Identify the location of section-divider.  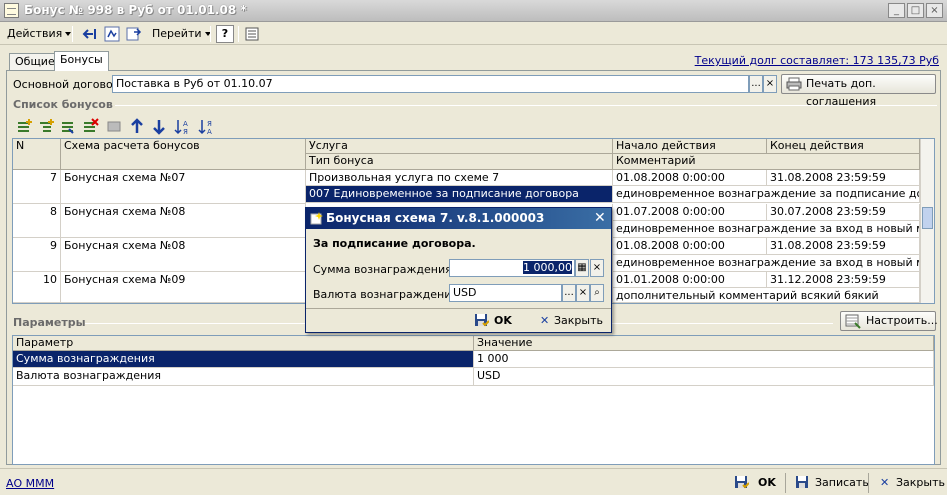
(526, 105).